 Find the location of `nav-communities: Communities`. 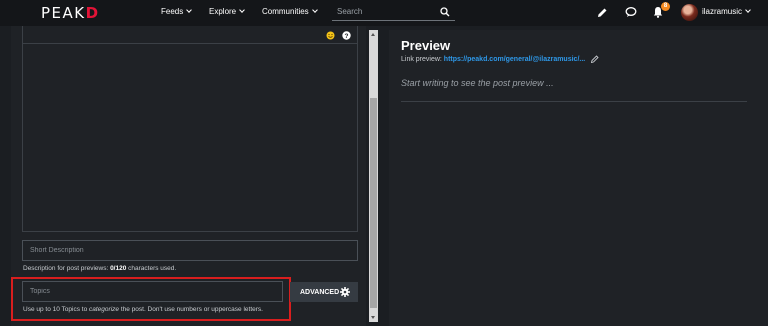

nav-communities: Communities is located at coordinates (290, 11).